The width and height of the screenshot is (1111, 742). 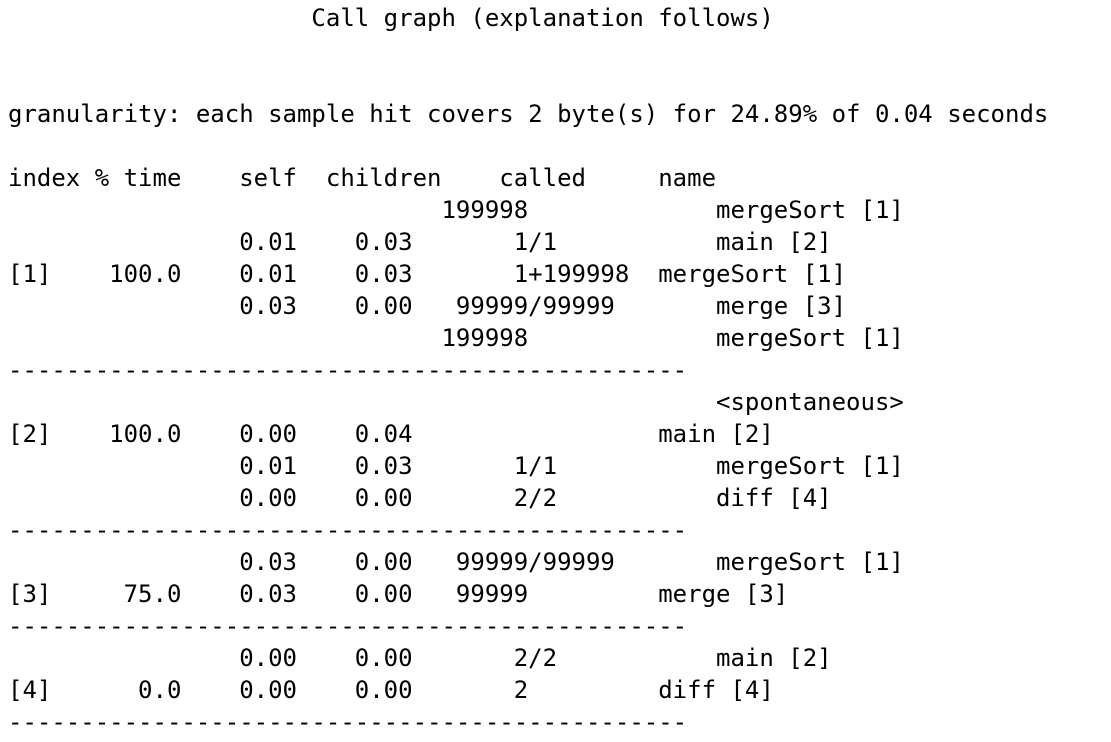 What do you see at coordinates (420, 658) in the screenshot?
I see `caller-row: 0.00 0.00 2/2 main [2]` at bounding box center [420, 658].